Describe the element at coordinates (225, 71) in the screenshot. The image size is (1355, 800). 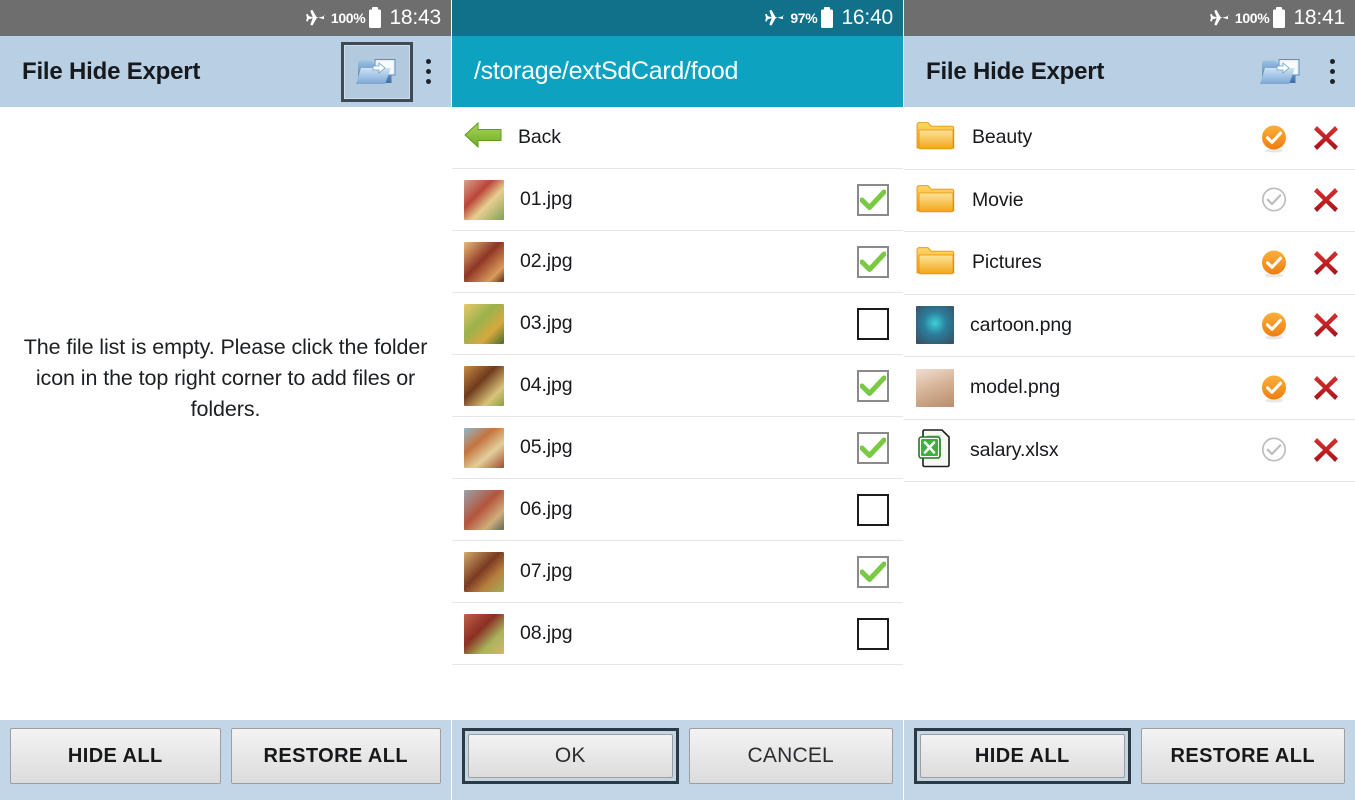
I see `app-bar: File Hide Expert` at that location.